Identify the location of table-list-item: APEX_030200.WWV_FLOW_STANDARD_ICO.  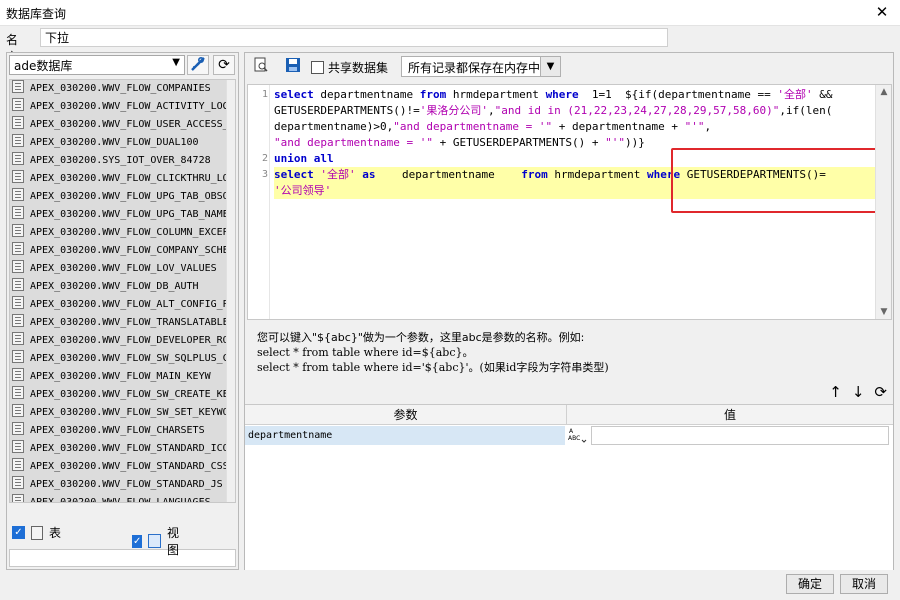
(118, 449).